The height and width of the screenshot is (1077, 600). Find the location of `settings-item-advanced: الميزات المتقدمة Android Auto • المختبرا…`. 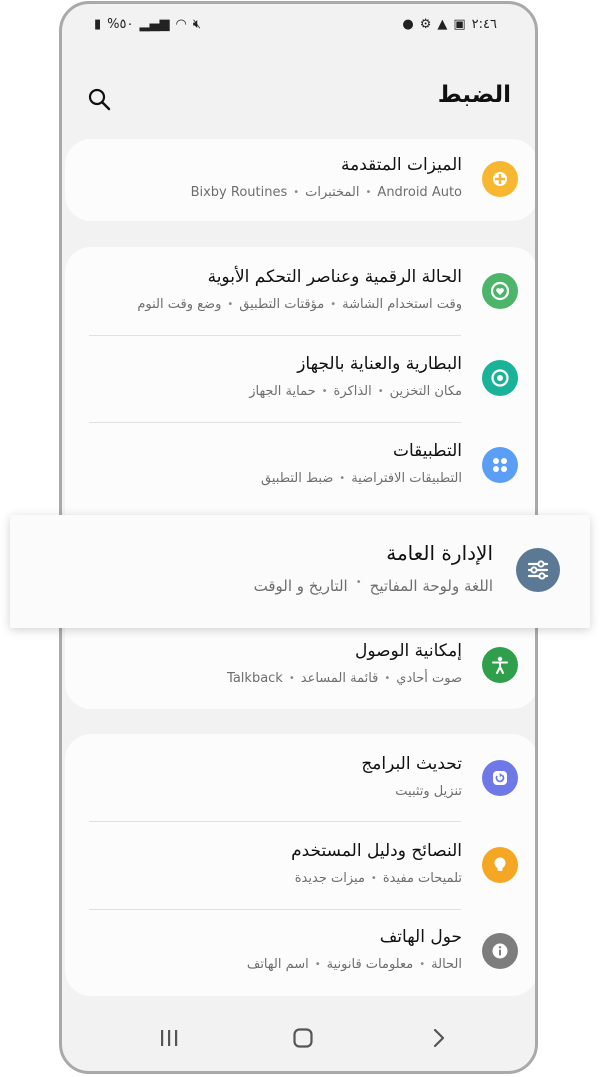

settings-item-advanced: الميزات المتقدمة Android Auto • المختبرا… is located at coordinates (300, 180).